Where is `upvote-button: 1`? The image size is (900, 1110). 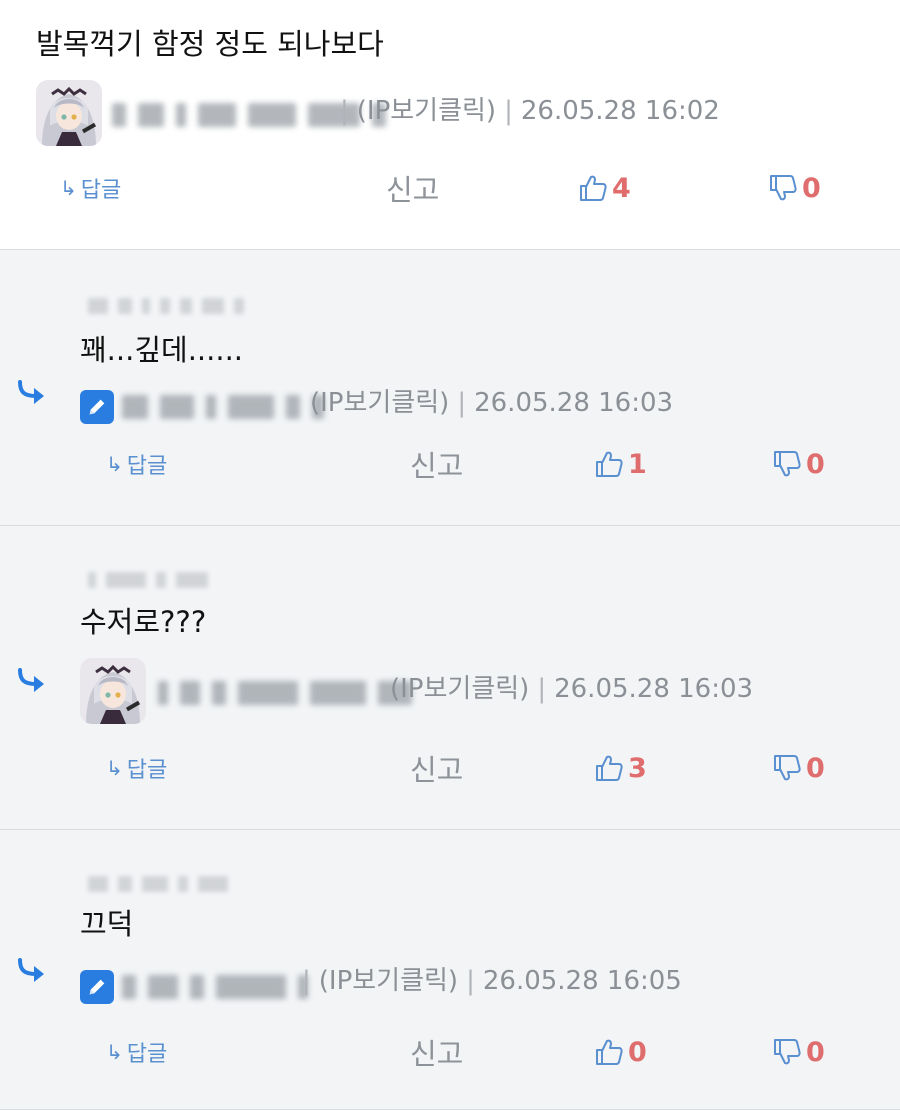
upvote-button: 1 is located at coordinates (620, 464).